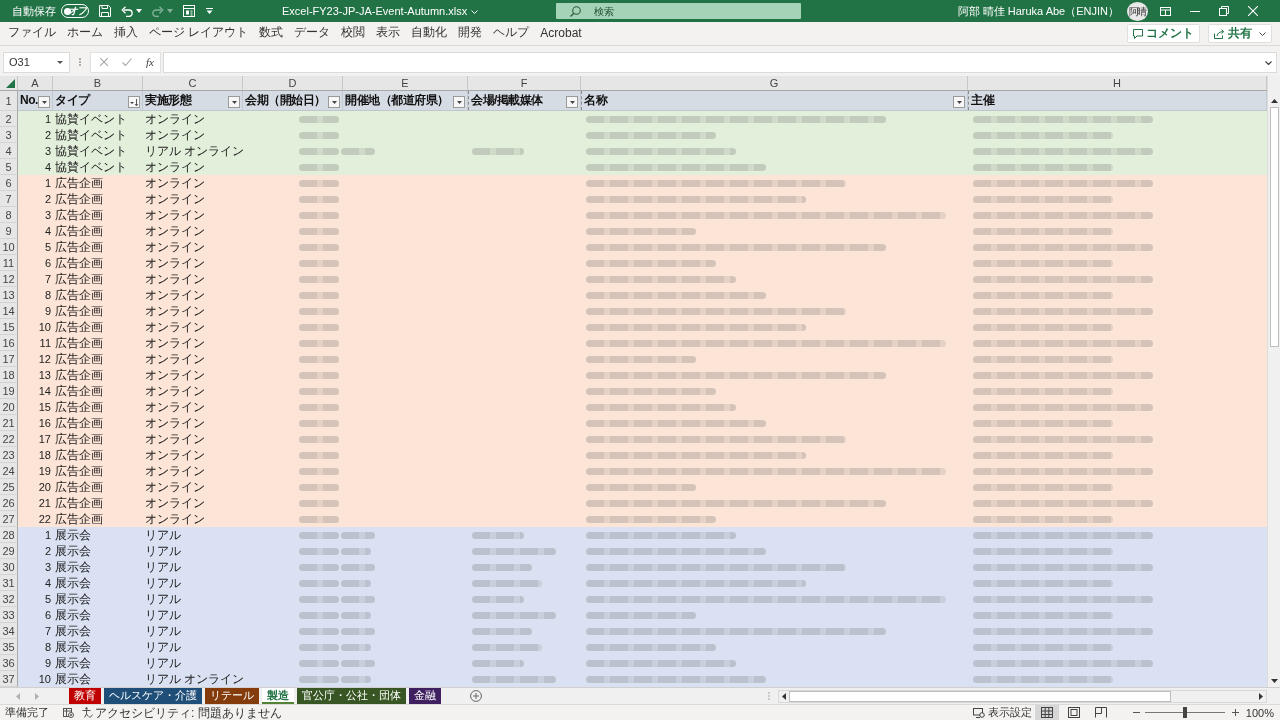 This screenshot has height=720, width=1280. What do you see at coordinates (1253, 11) in the screenshot?
I see `close-icon` at bounding box center [1253, 11].